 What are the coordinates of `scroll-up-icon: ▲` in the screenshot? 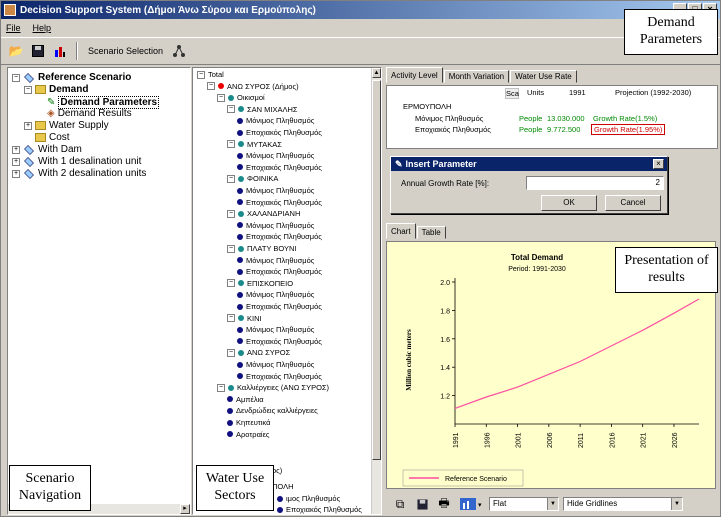 It's located at (376, 73).